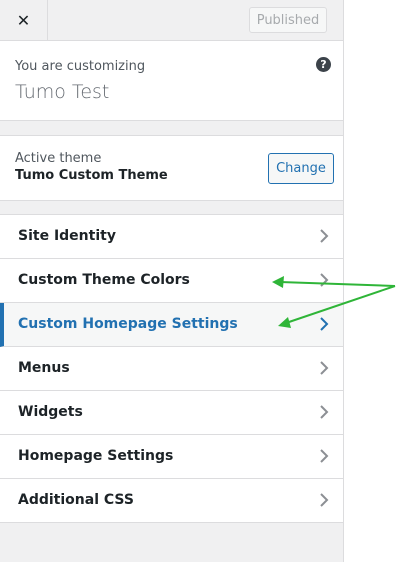 Image resolution: width=413 pixels, height=562 pixels. What do you see at coordinates (50, 412) in the screenshot?
I see `section-label: Widgets` at bounding box center [50, 412].